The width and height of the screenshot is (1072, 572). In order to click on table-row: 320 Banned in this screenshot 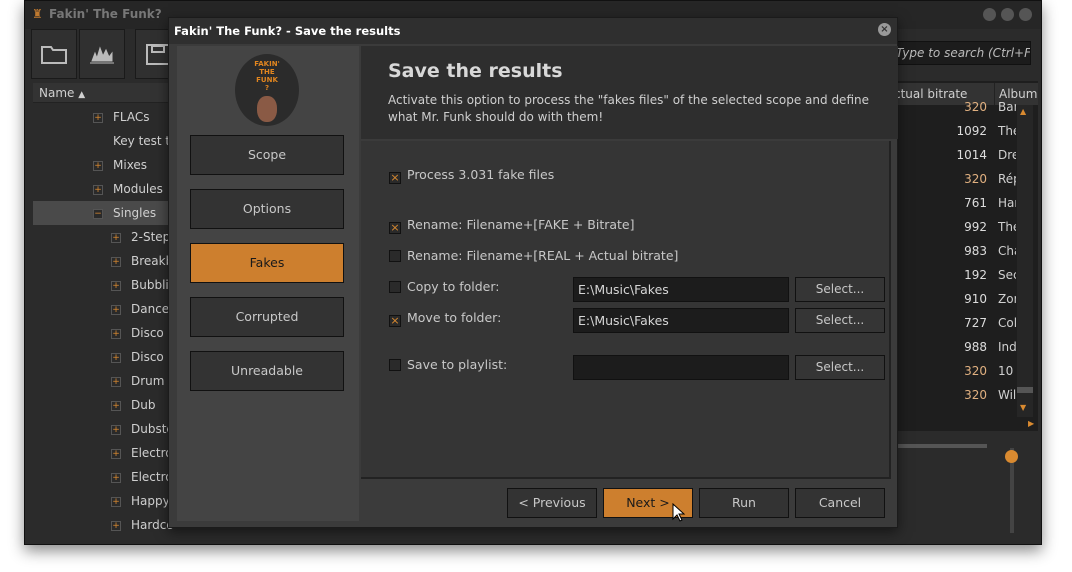, I will do `click(957, 107)`.